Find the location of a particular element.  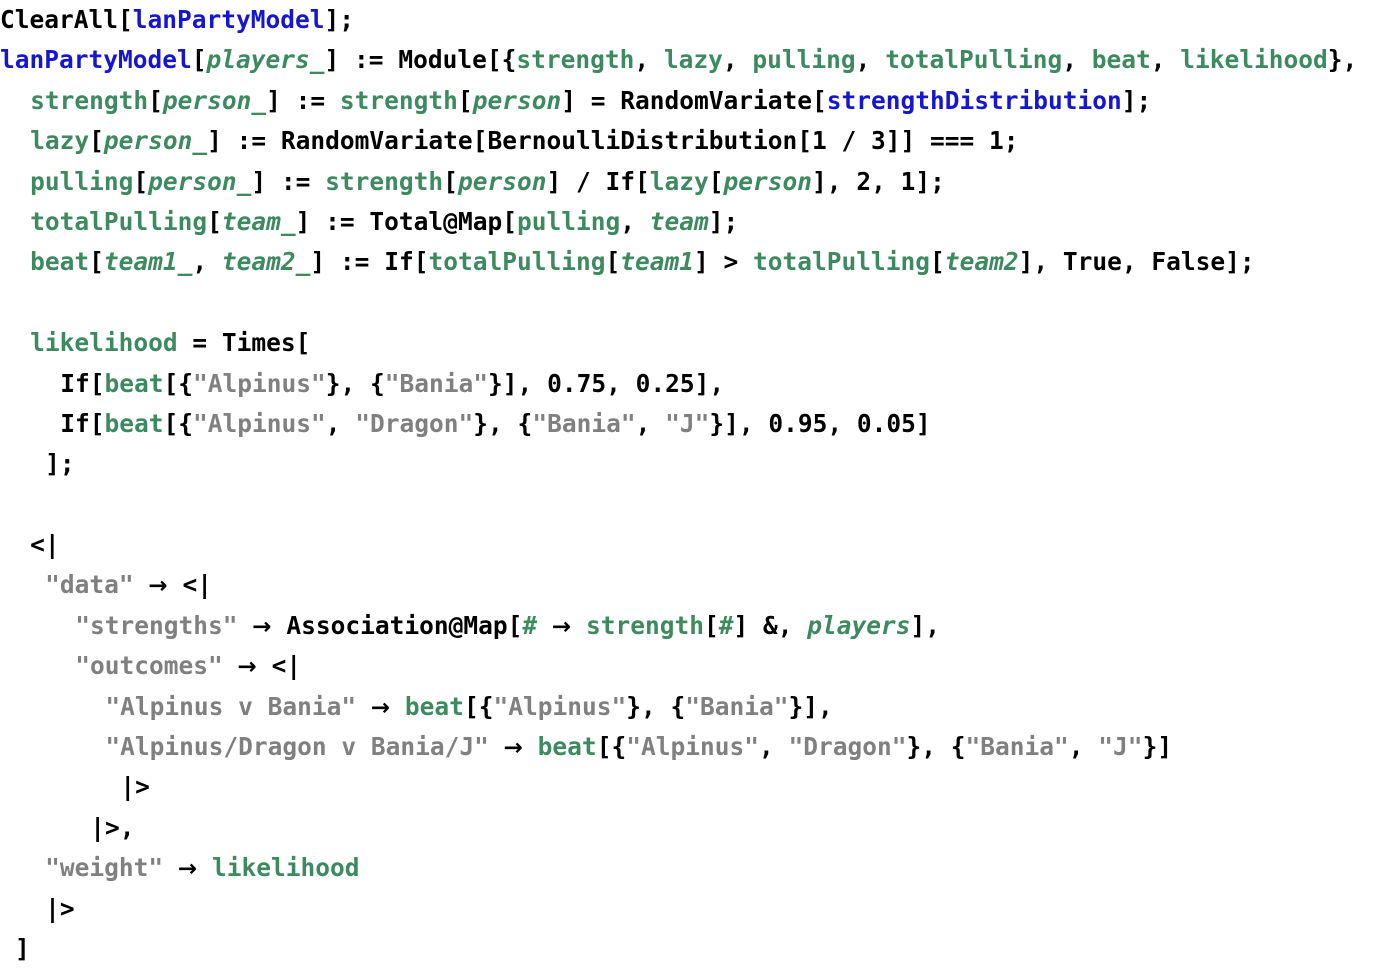

token-string: "outcomes" is located at coordinates (149, 666).